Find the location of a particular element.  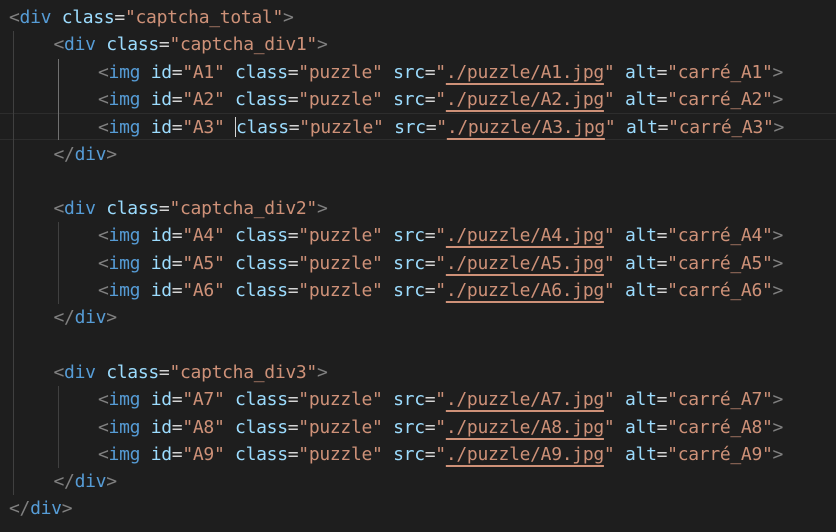

attr-value: "carré_A1" is located at coordinates (720, 72).